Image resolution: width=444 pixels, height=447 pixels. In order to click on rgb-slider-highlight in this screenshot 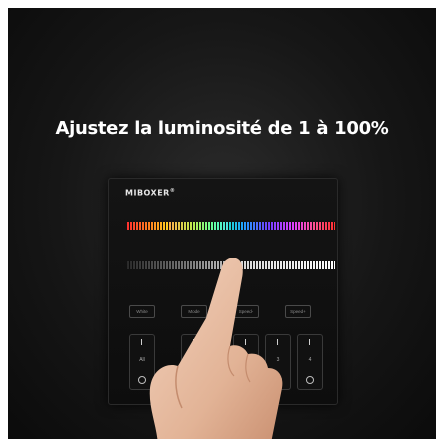, I will do `click(199, 226)`.